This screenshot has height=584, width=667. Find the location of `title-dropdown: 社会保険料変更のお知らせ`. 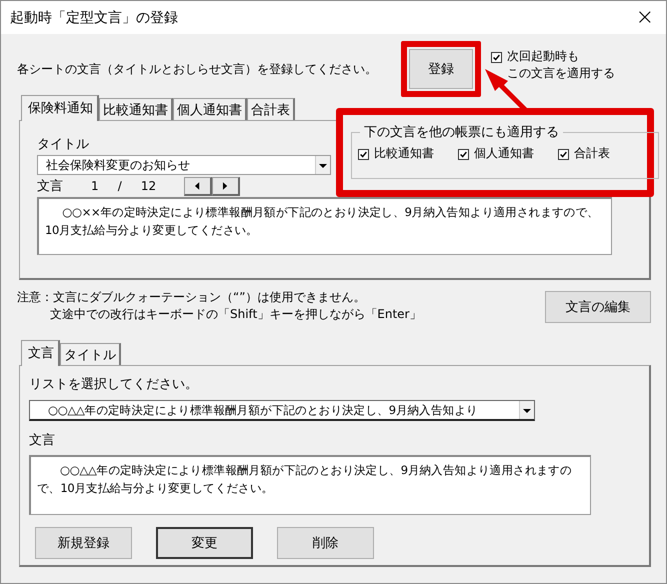

title-dropdown: 社会保険料変更のお知らせ is located at coordinates (184, 165).